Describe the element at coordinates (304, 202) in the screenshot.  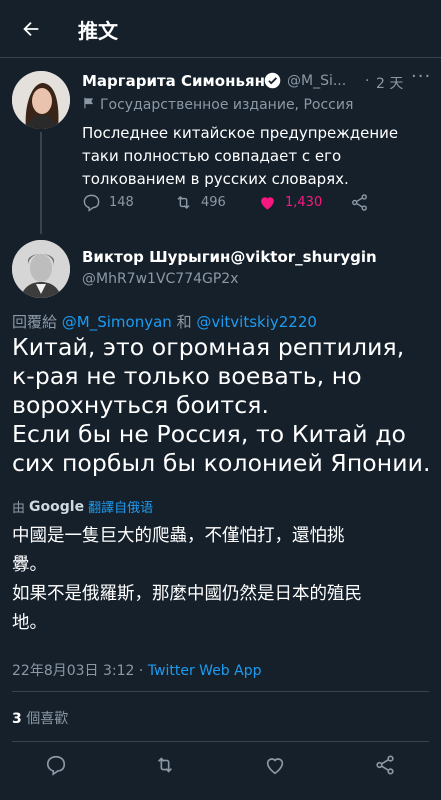
I see `like-count: 1,430` at that location.